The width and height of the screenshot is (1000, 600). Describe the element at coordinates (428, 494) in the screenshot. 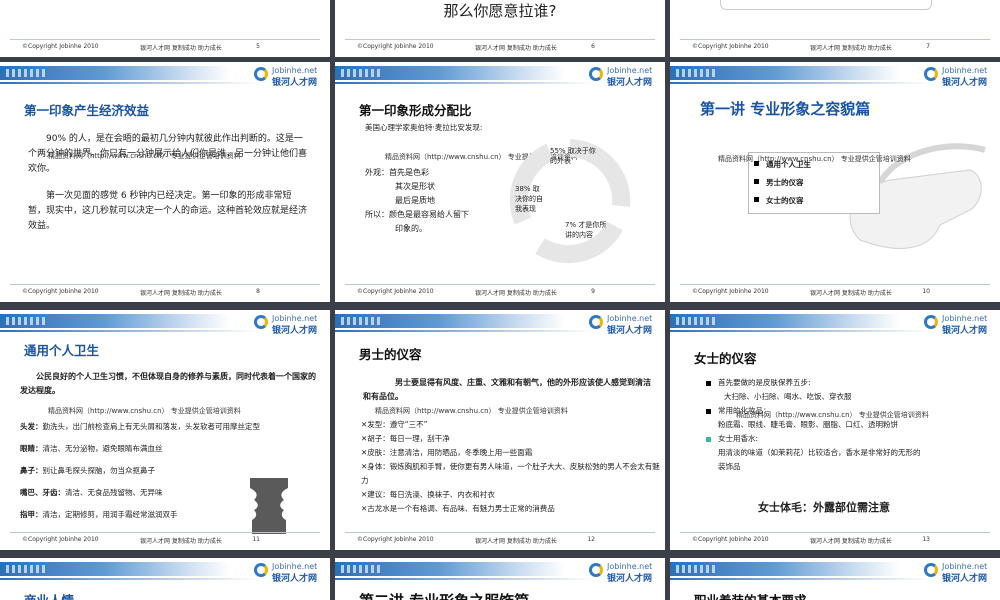

I see `list-item: ✕建议：每日洗澡、换袜子、内衣和衬衣` at that location.